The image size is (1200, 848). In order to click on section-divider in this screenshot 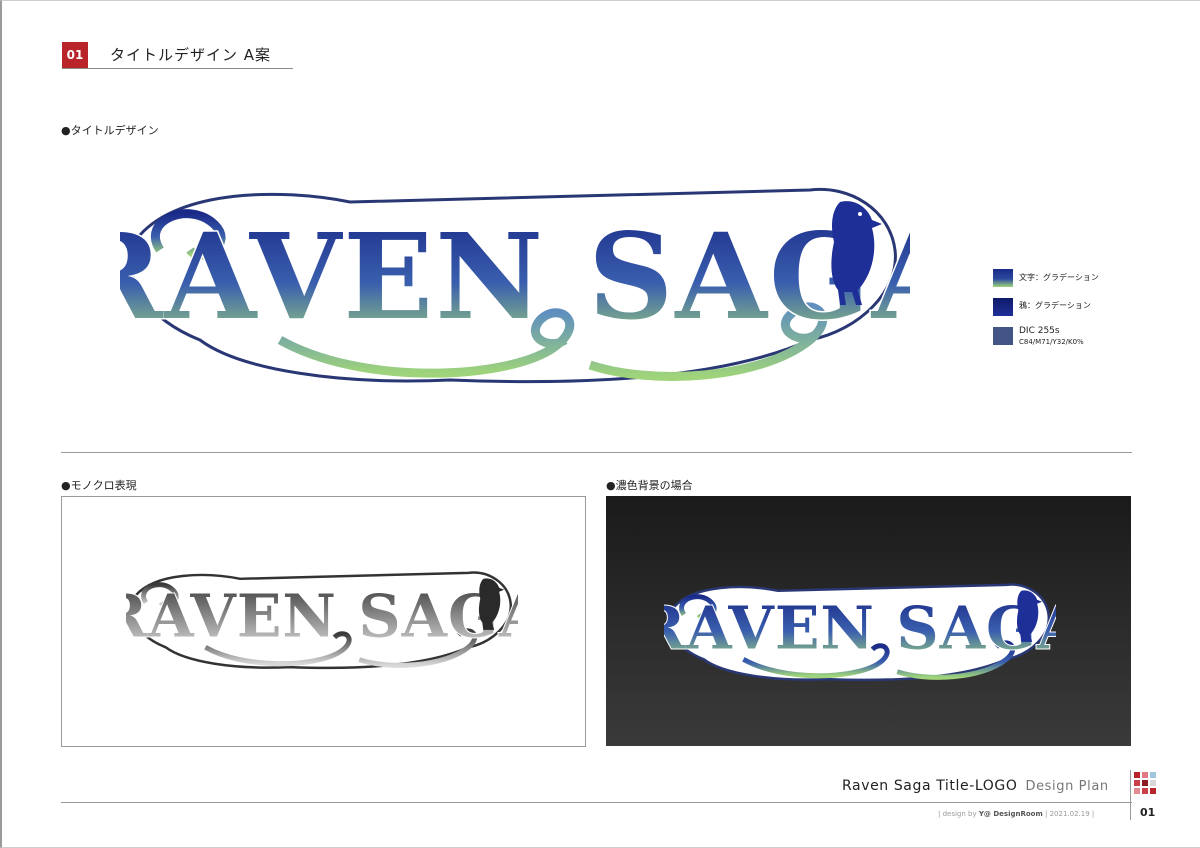, I will do `click(596, 452)`.